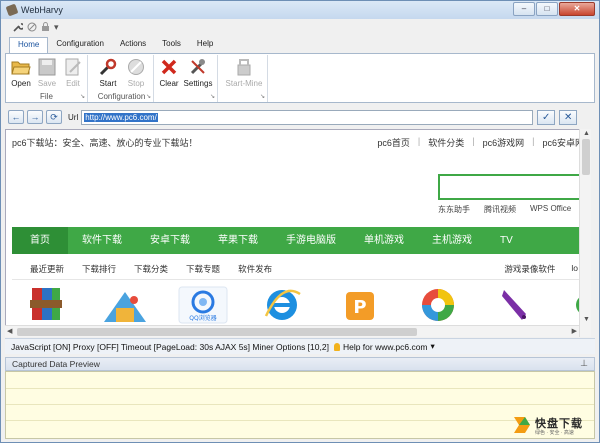  I want to click on ie-icon, so click(285, 305).